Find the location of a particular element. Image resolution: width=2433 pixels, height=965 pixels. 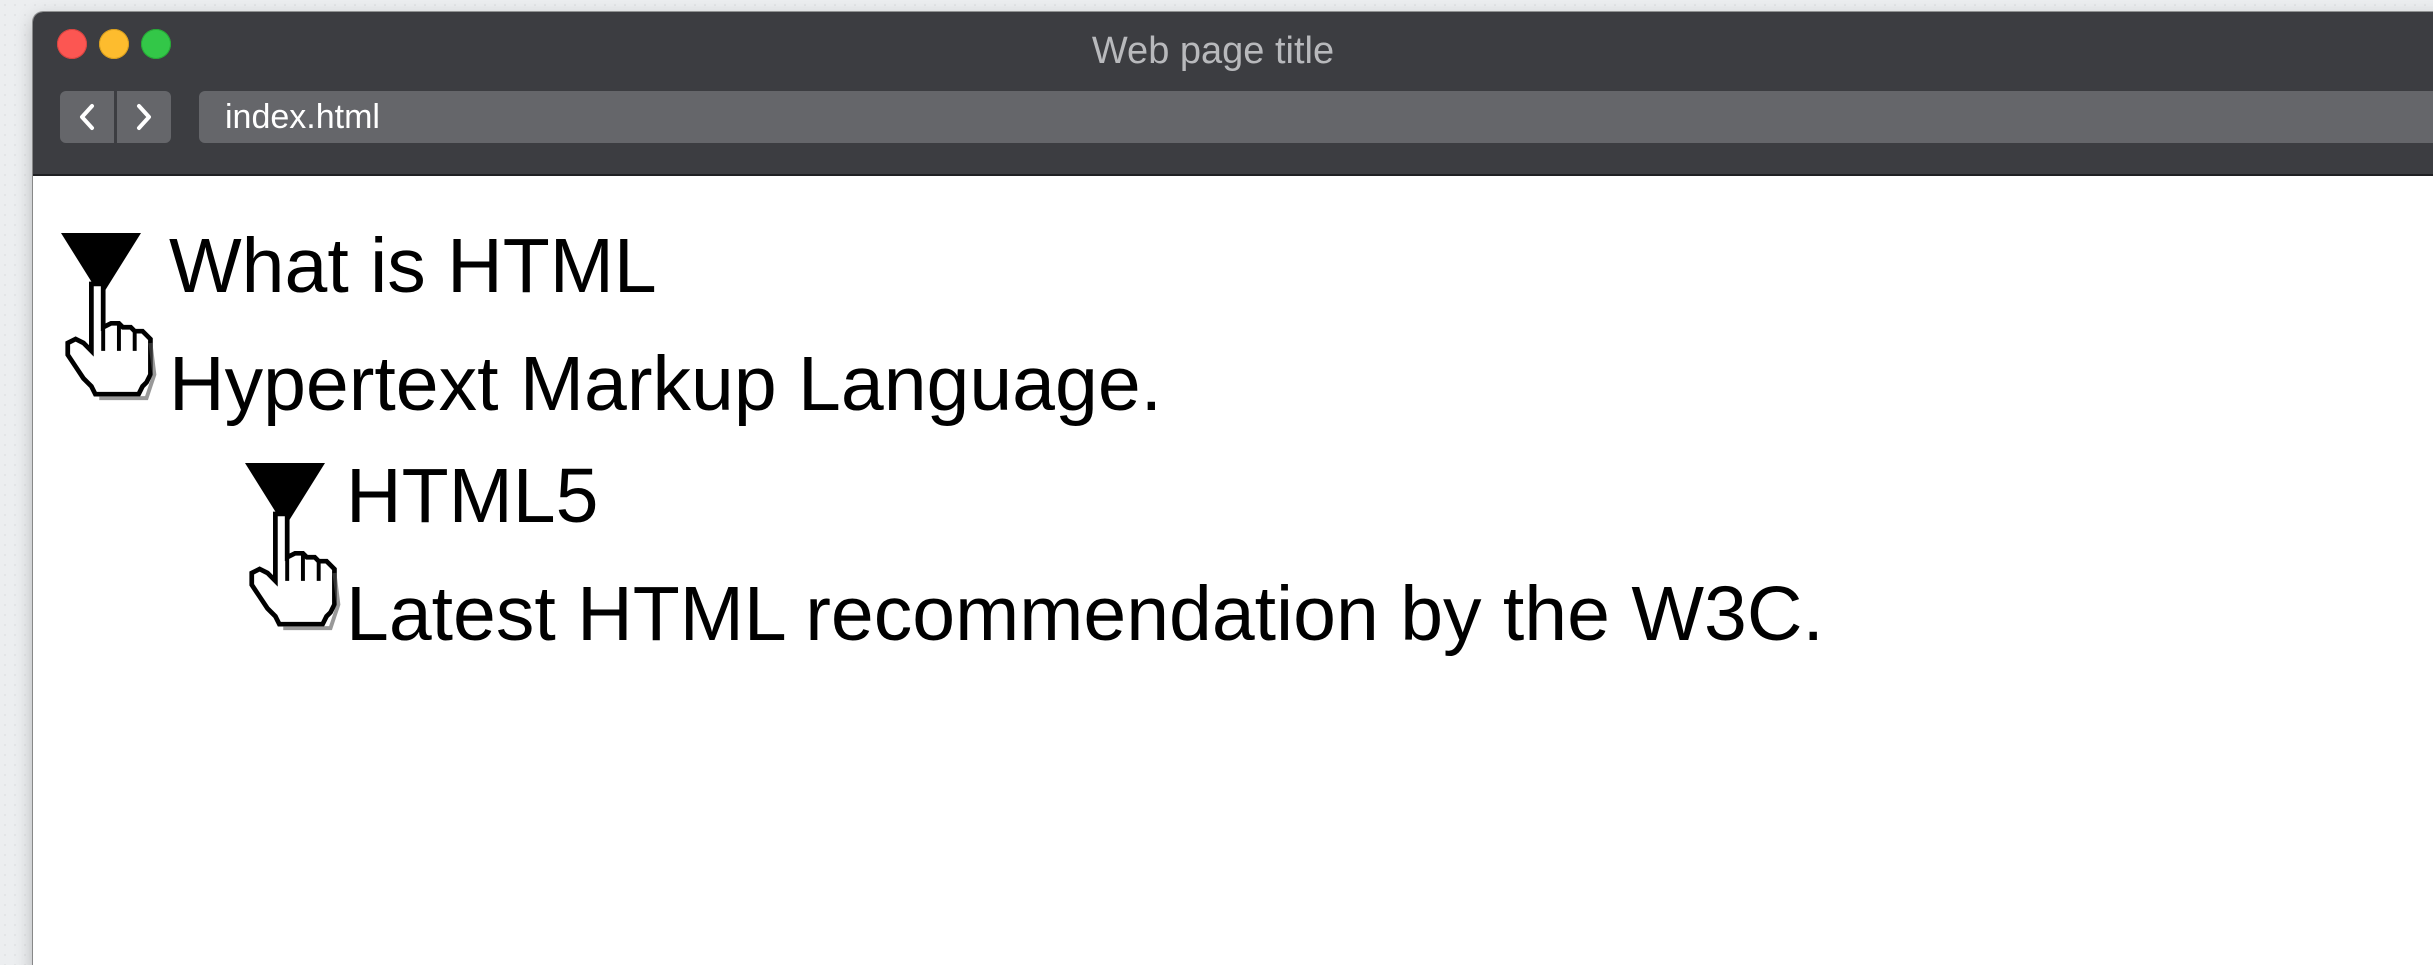

details-summary: What is HTML is located at coordinates (413, 266).